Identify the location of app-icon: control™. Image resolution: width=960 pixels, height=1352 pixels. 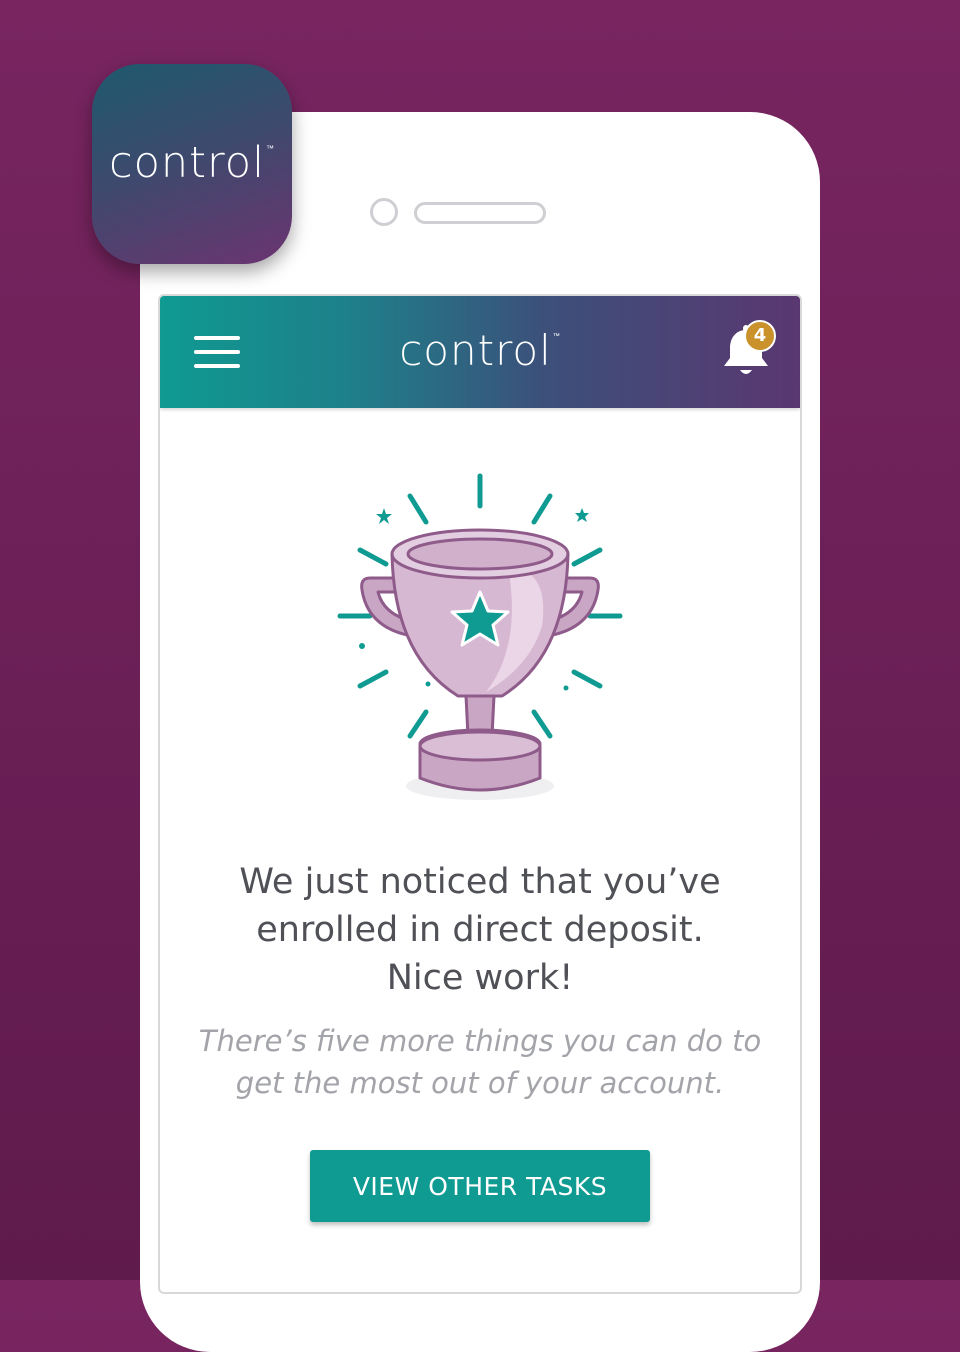
(192, 164).